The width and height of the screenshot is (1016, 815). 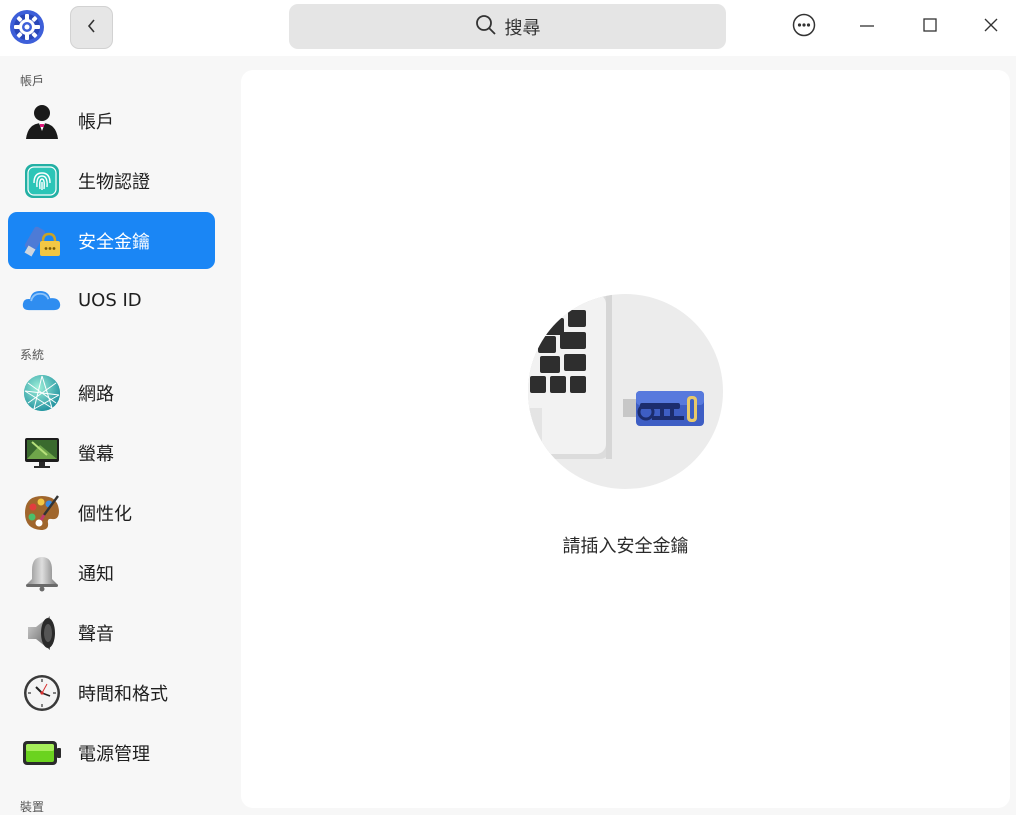 What do you see at coordinates (42, 181) in the screenshot?
I see `fingerprint-icon` at bounding box center [42, 181].